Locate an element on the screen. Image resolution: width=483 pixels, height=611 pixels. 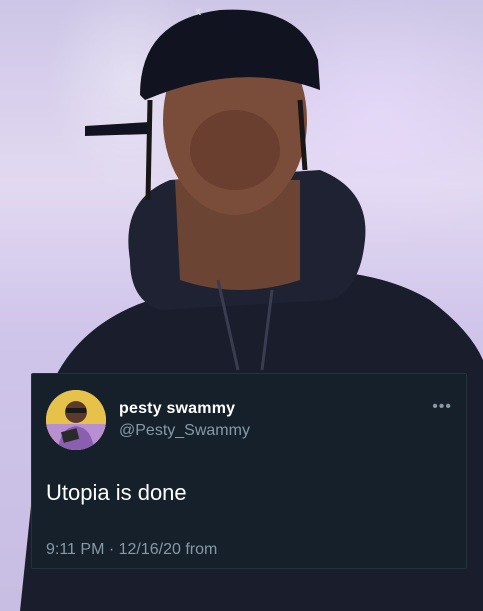
tweet-timestamp: 9:11 PM · 12/16/20 from is located at coordinates (132, 549).